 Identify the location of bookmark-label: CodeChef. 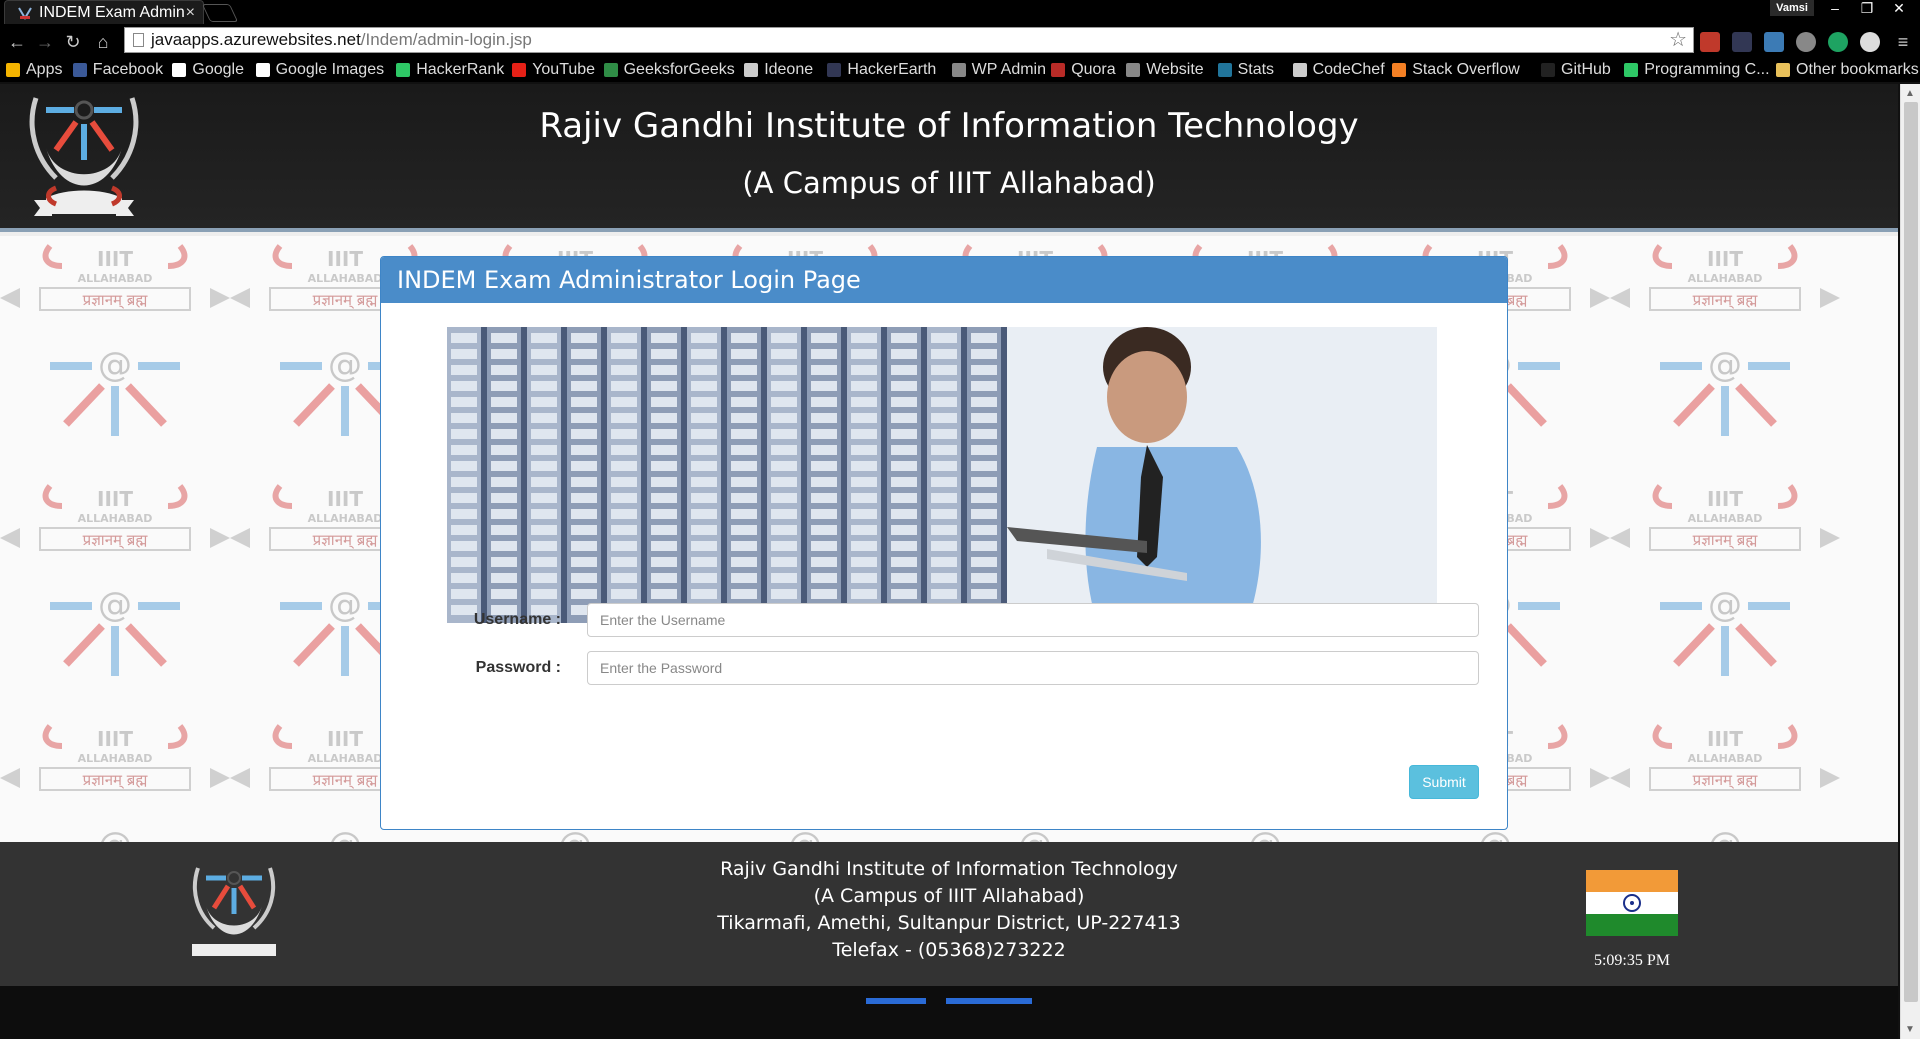
(1348, 69).